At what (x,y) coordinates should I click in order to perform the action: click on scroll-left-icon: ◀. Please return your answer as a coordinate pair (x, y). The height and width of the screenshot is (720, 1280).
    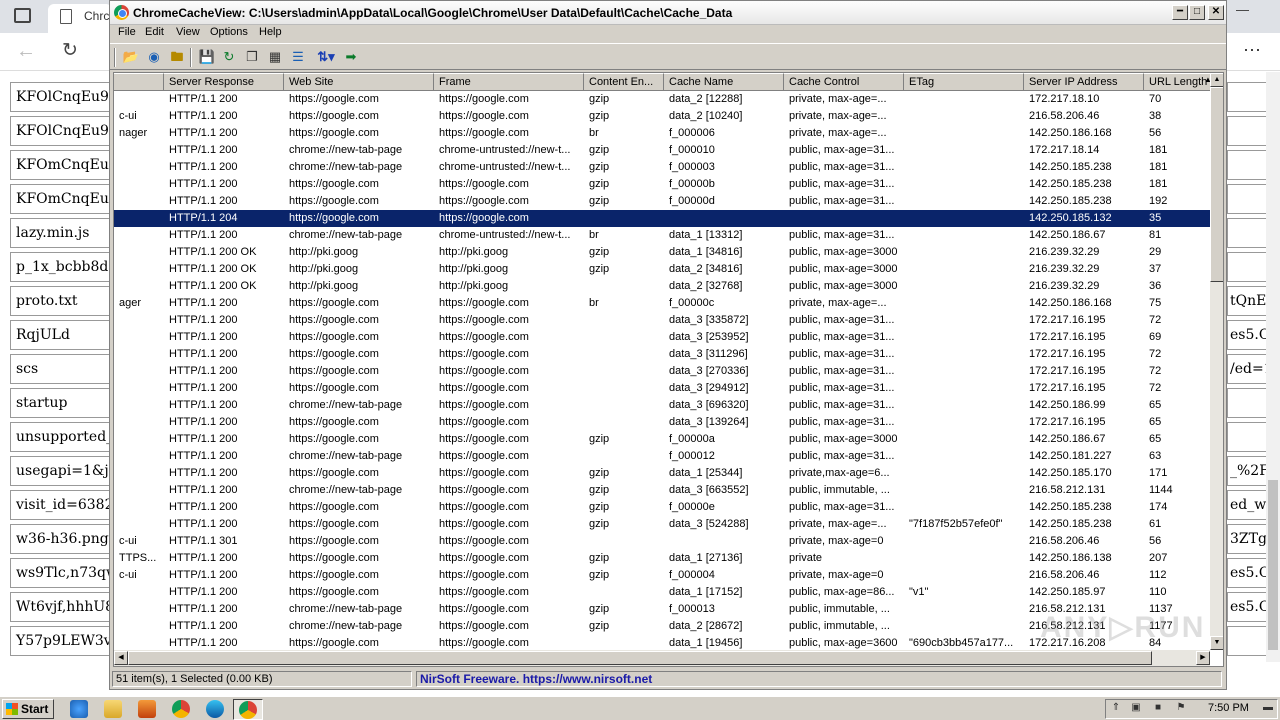
    Looking at the image, I should click on (121, 658).